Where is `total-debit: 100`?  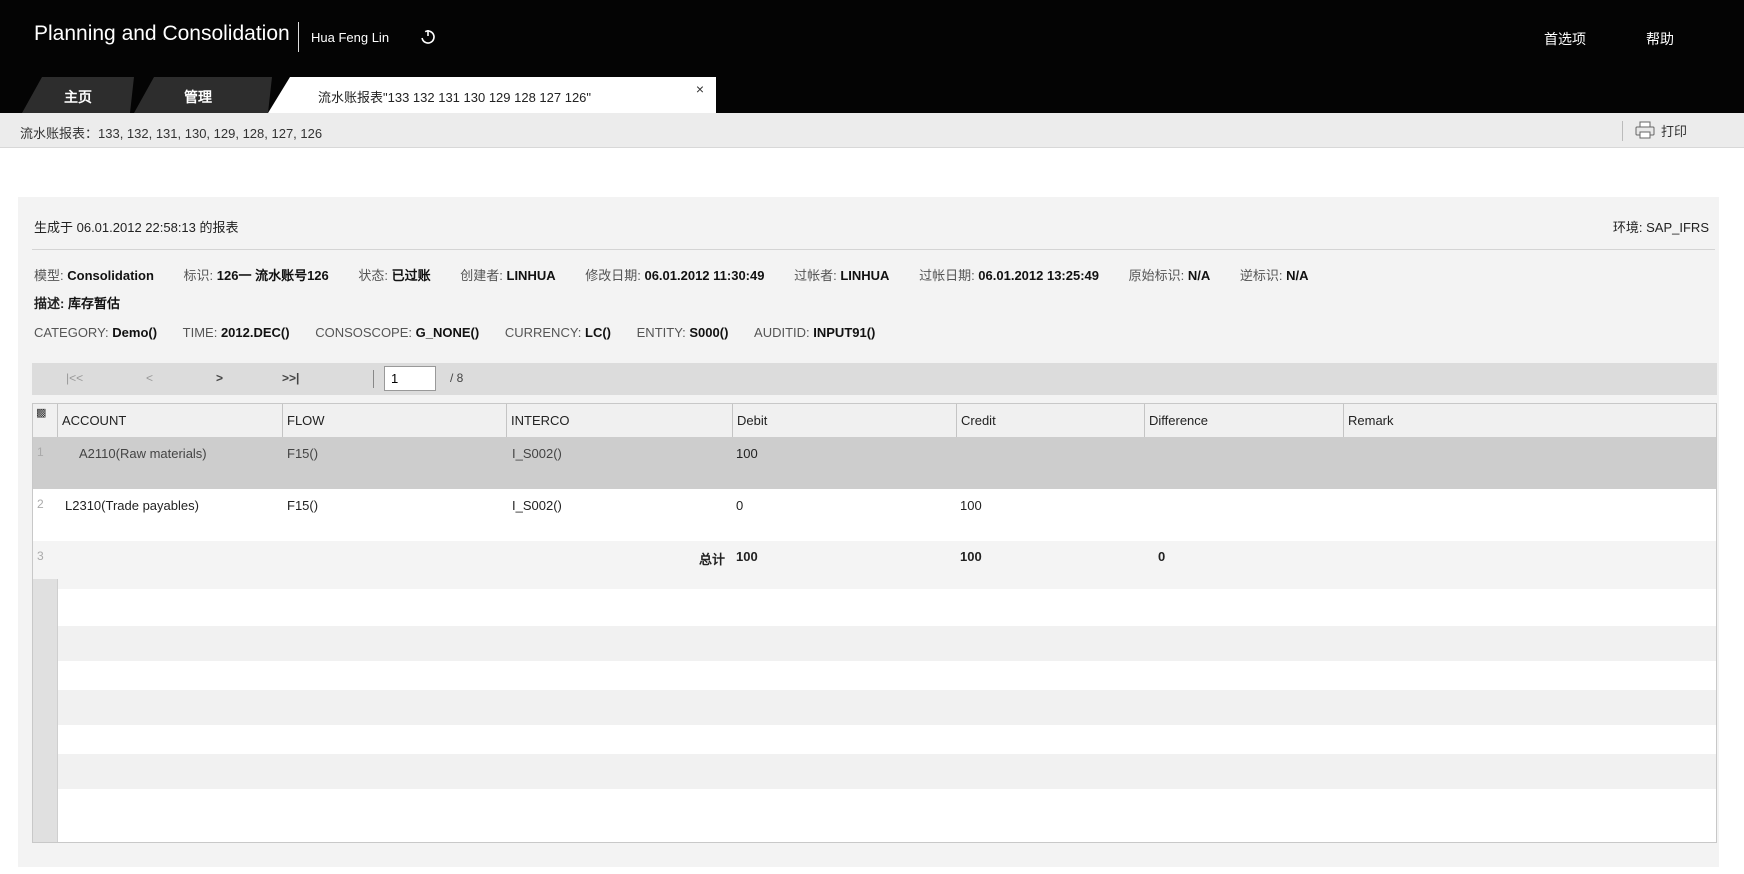 total-debit: 100 is located at coordinates (747, 556).